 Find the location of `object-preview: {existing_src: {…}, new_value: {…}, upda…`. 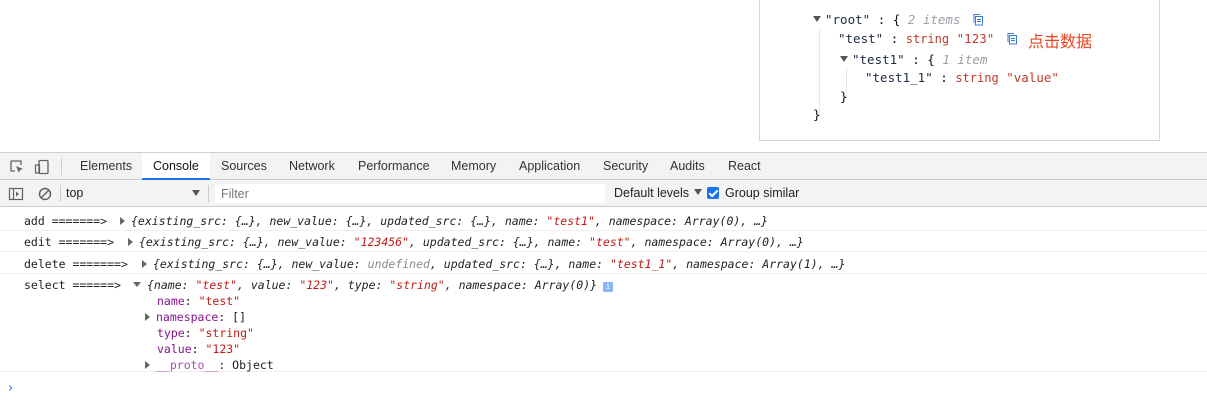

object-preview: {existing_src: {…}, new_value: {…}, upda… is located at coordinates (444, 221).